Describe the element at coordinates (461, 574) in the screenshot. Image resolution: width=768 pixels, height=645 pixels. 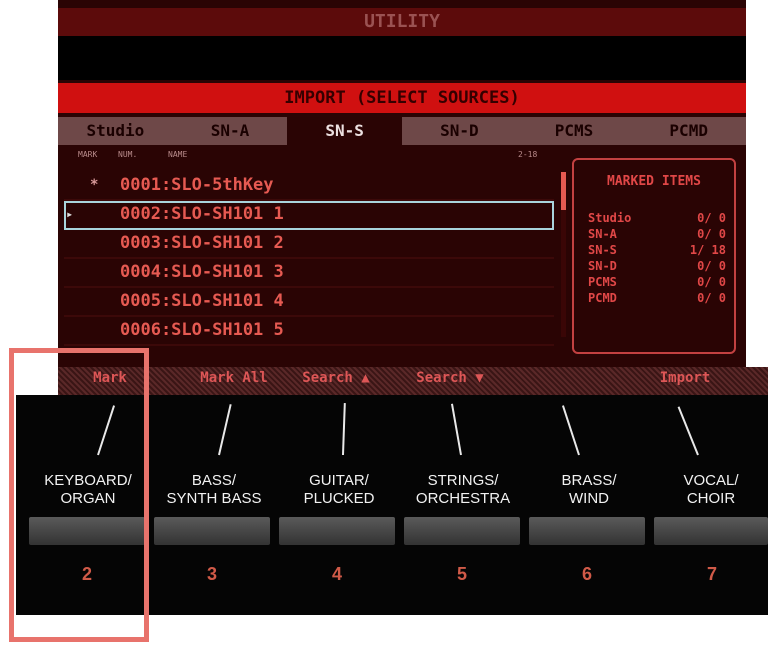
I see `button-number: 5` at that location.